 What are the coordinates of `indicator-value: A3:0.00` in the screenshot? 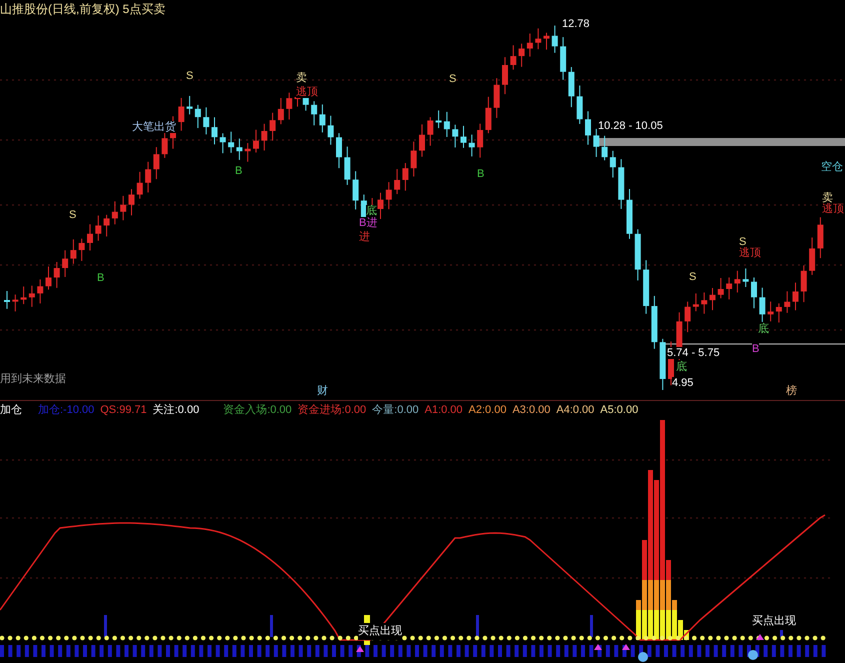 It's located at (531, 410).